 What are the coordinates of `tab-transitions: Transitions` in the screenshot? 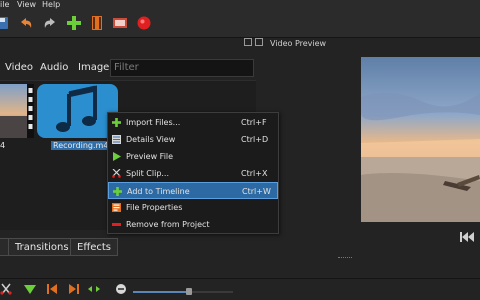 It's located at (42, 247).